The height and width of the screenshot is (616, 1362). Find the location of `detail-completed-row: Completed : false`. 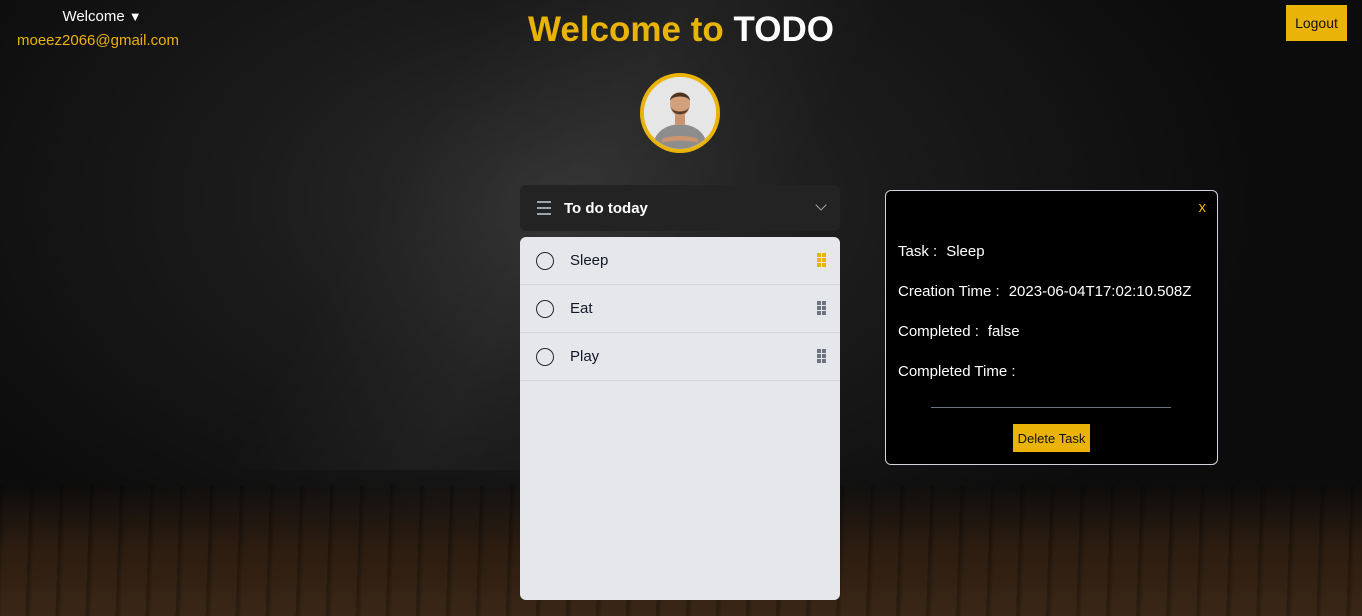

detail-completed-row: Completed : false is located at coordinates (959, 331).